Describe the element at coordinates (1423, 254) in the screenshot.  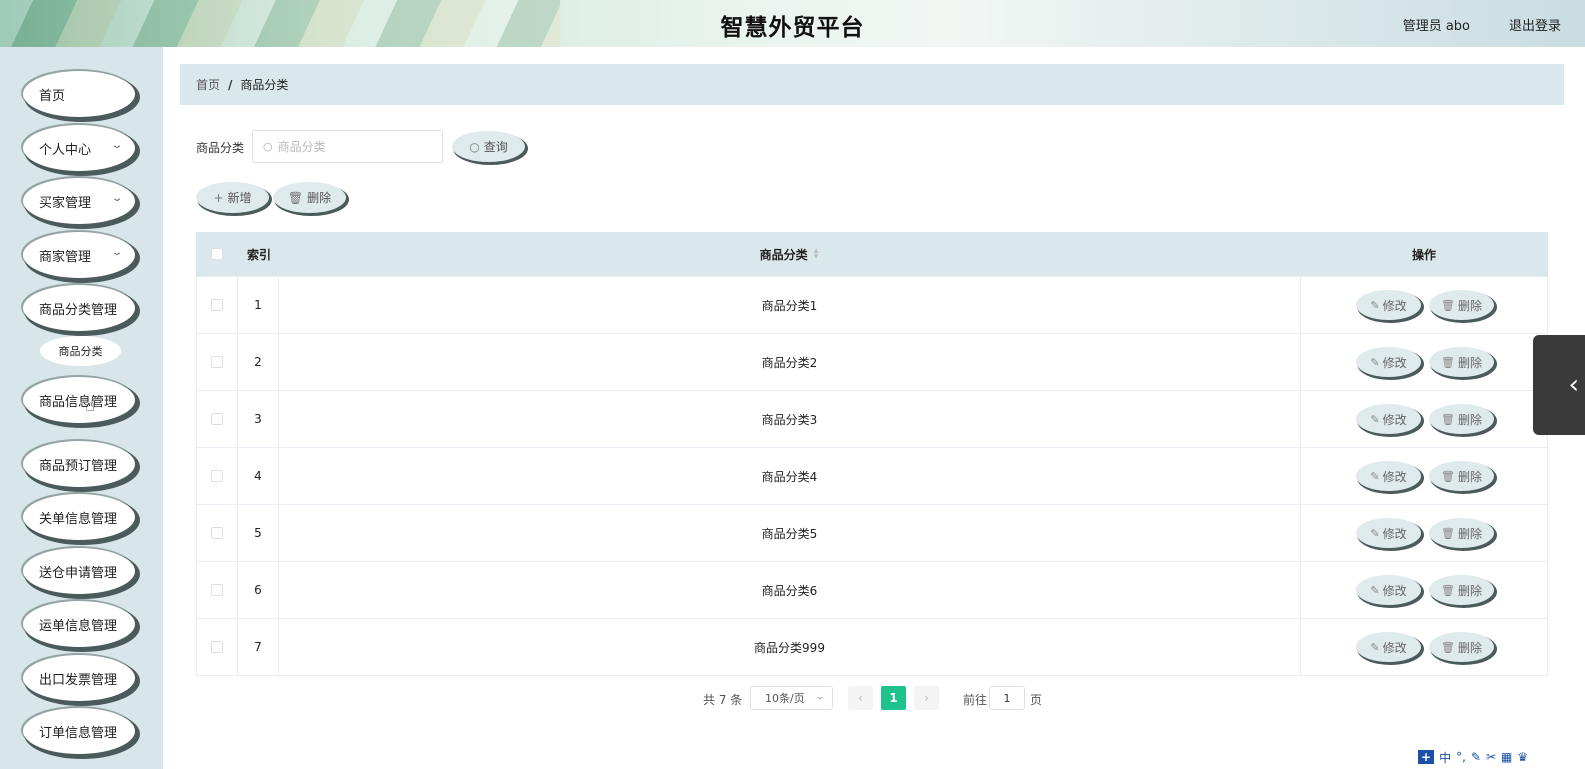
I see `header-ops: 操作` at that location.